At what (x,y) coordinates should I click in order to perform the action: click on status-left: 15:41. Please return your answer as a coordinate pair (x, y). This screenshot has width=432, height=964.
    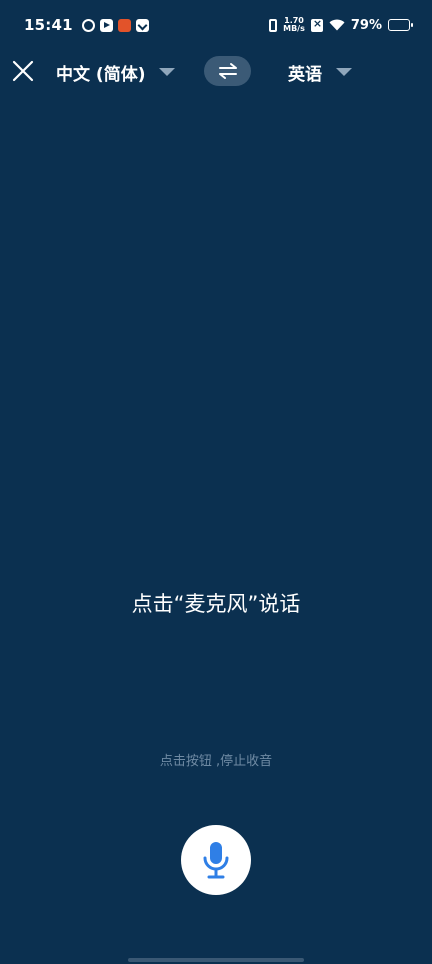
    Looking at the image, I should click on (86, 25).